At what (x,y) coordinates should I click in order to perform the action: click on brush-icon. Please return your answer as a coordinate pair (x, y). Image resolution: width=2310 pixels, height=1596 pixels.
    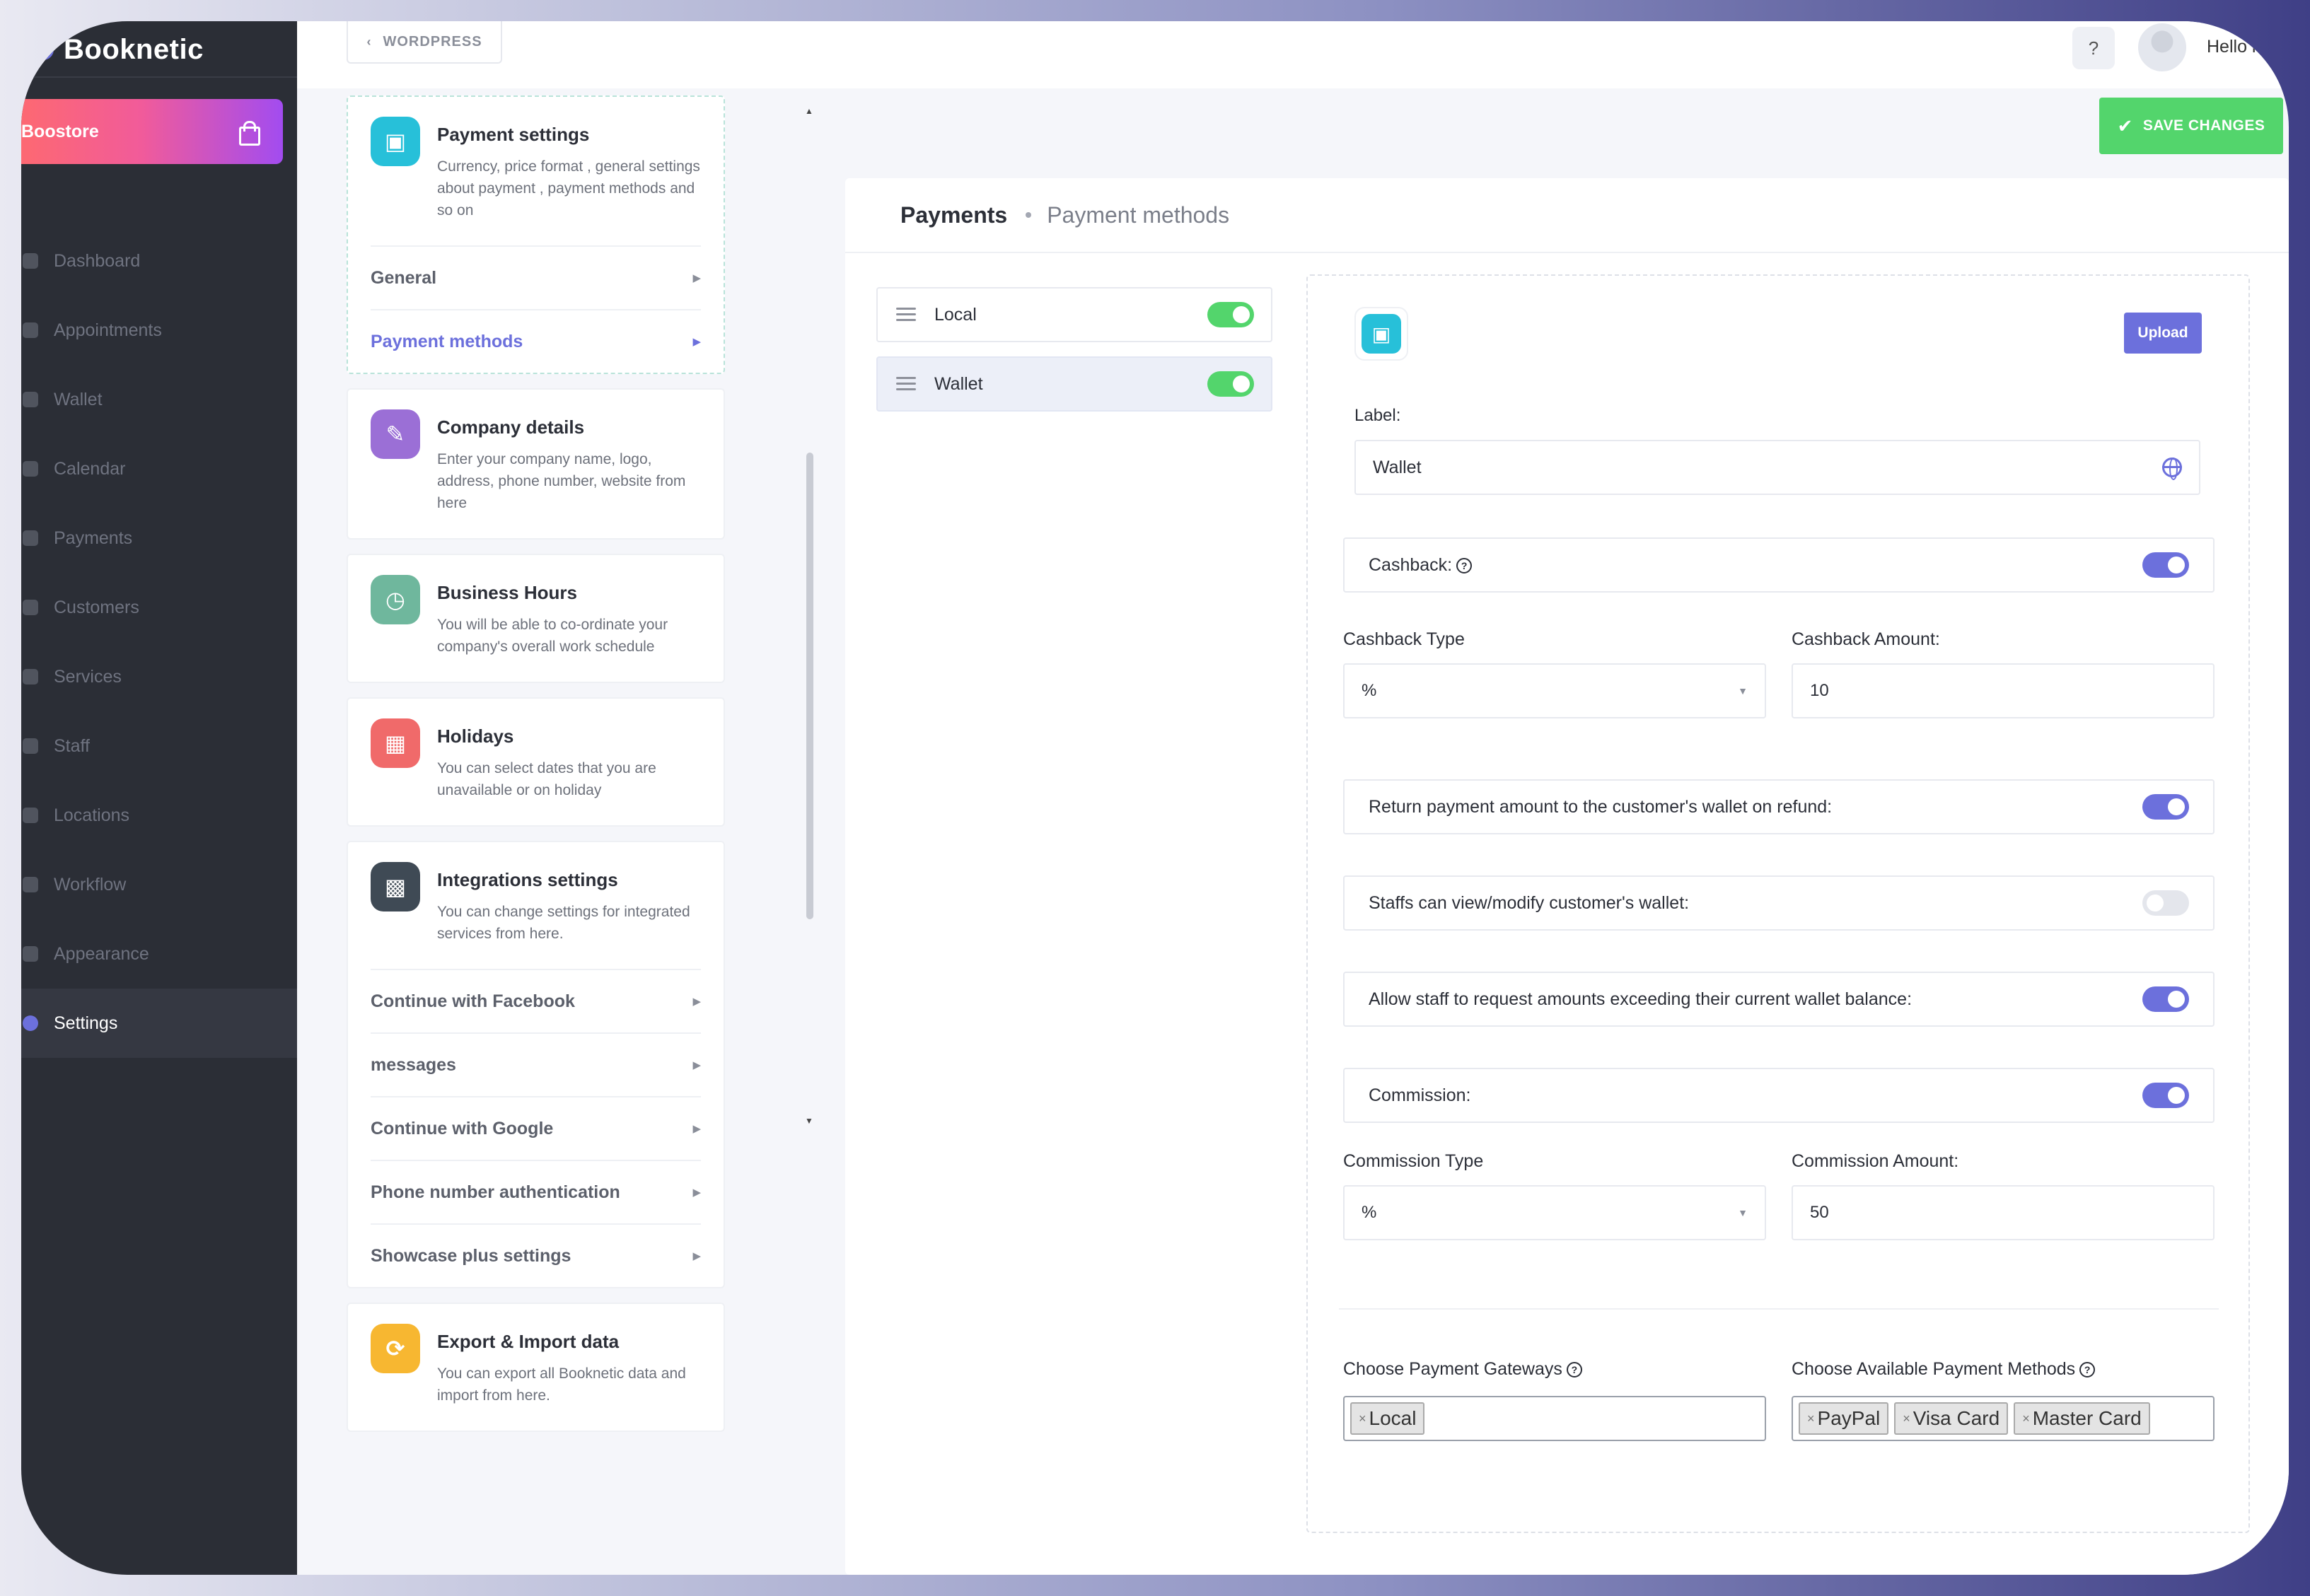
    Looking at the image, I should click on (31, 954).